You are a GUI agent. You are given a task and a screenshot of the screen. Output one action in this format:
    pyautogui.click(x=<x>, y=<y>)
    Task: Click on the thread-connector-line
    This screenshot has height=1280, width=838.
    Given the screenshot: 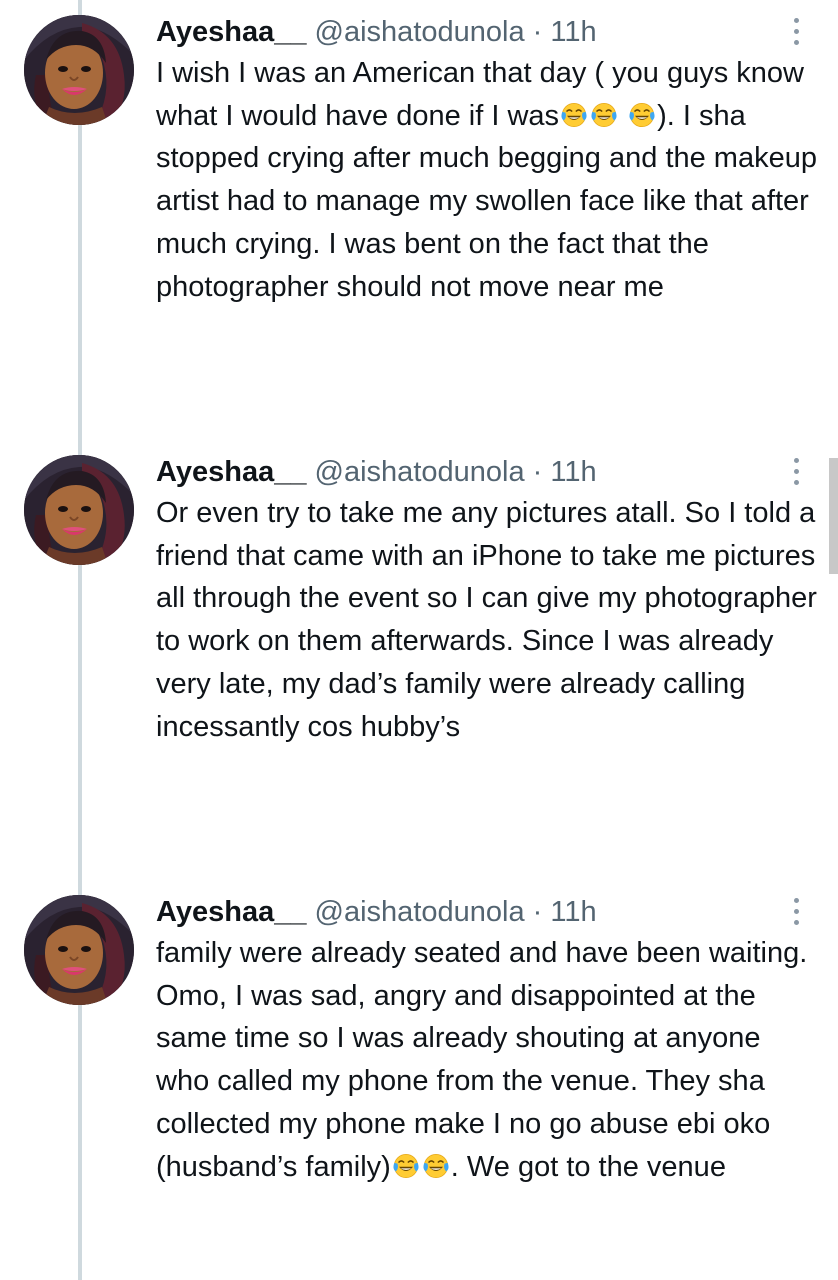 What is the action you would take?
    pyautogui.click(x=80, y=640)
    